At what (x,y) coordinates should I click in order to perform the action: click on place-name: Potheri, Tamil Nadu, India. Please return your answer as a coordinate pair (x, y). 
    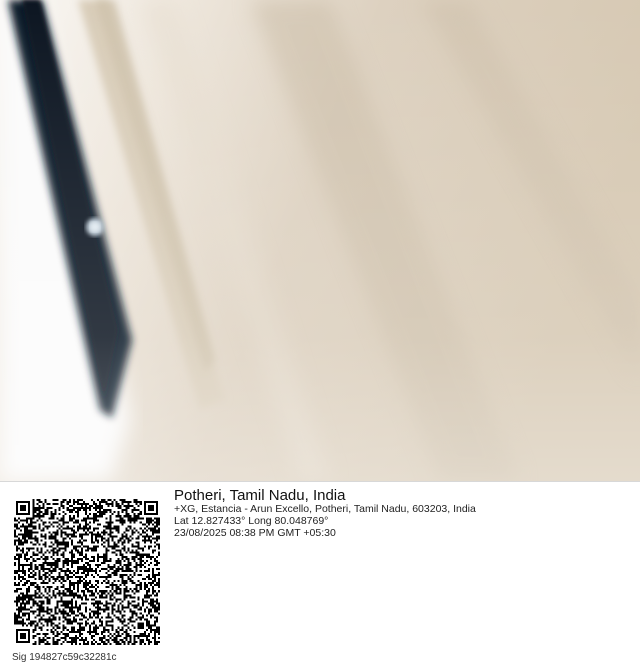
    Looking at the image, I should click on (260, 495).